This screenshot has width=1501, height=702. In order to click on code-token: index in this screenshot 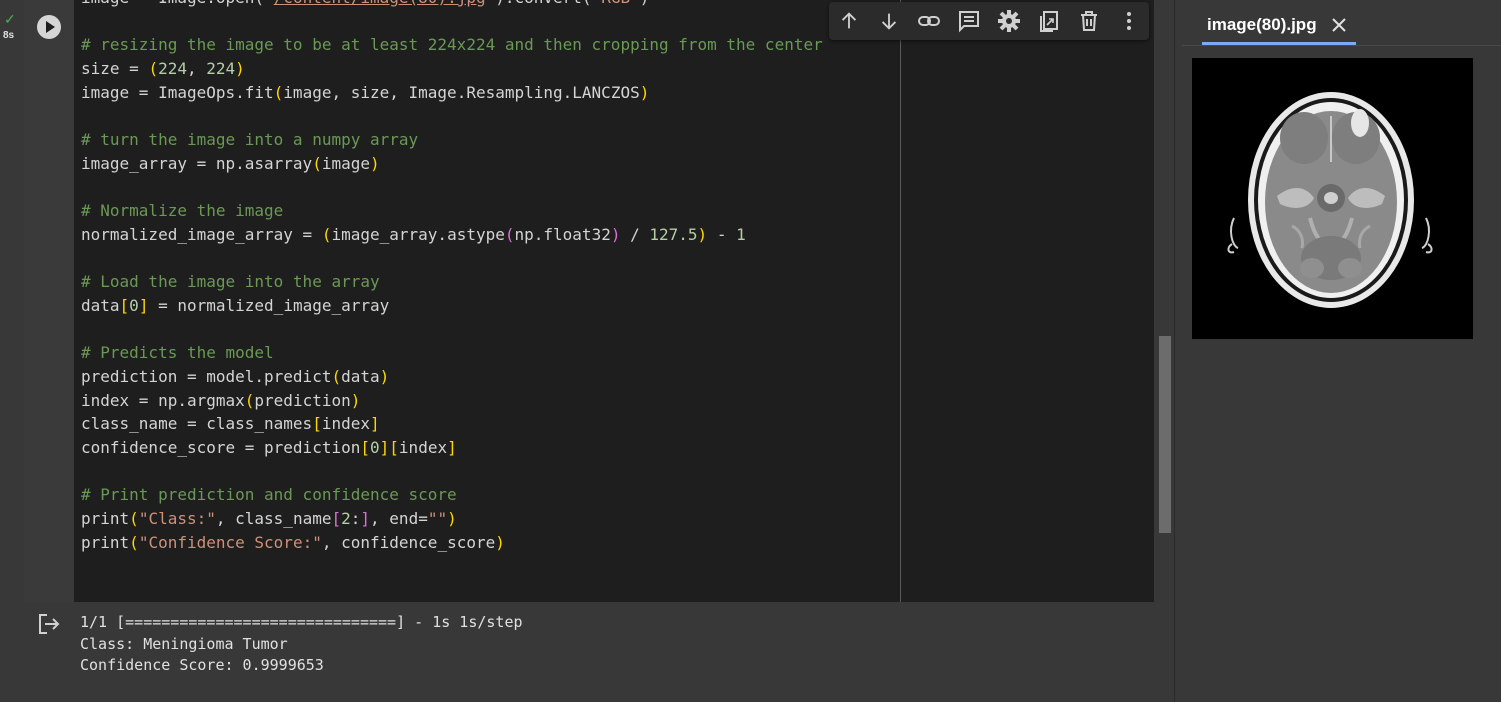, I will do `click(345, 424)`.